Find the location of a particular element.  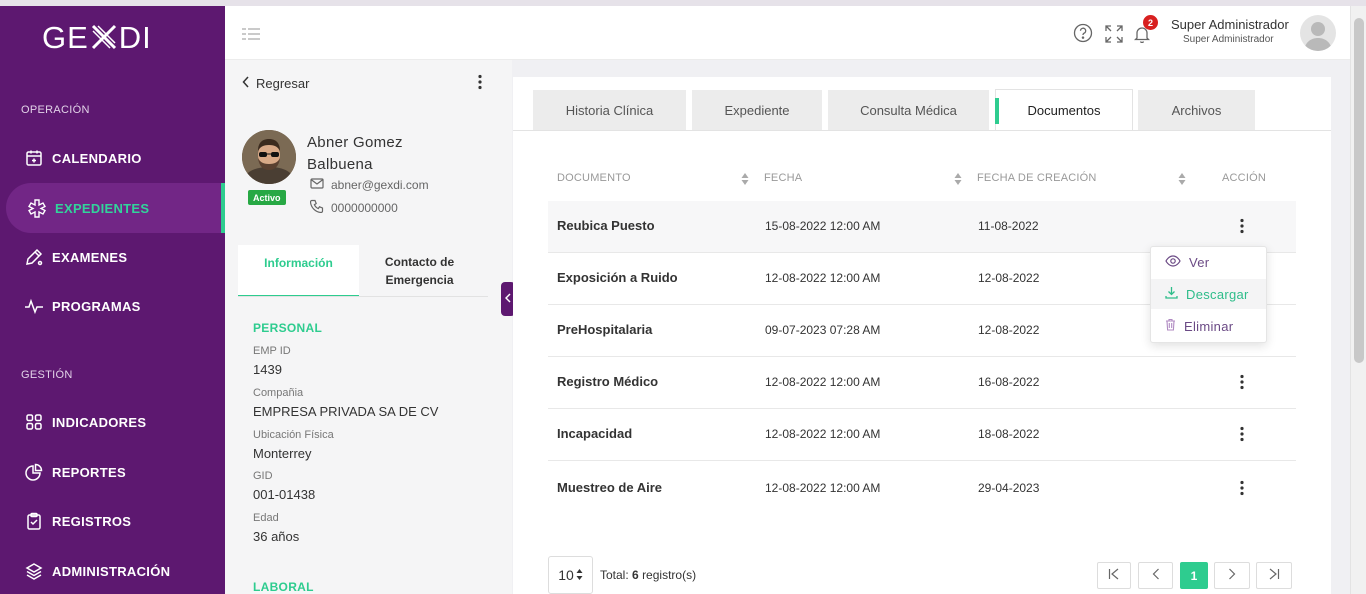

tab-consulta-medica: Consulta Médica is located at coordinates (908, 110).